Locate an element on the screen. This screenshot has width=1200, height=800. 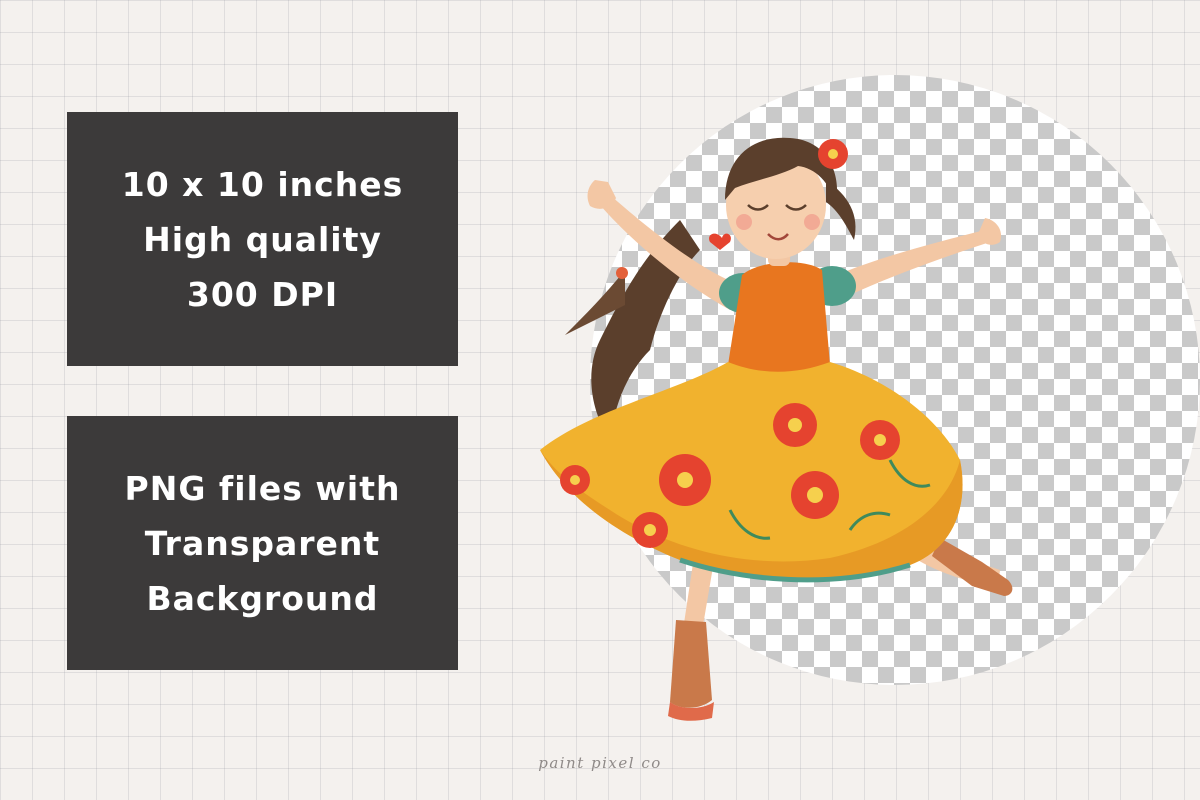
format-line-1: PNG files with is located at coordinates (262, 488).